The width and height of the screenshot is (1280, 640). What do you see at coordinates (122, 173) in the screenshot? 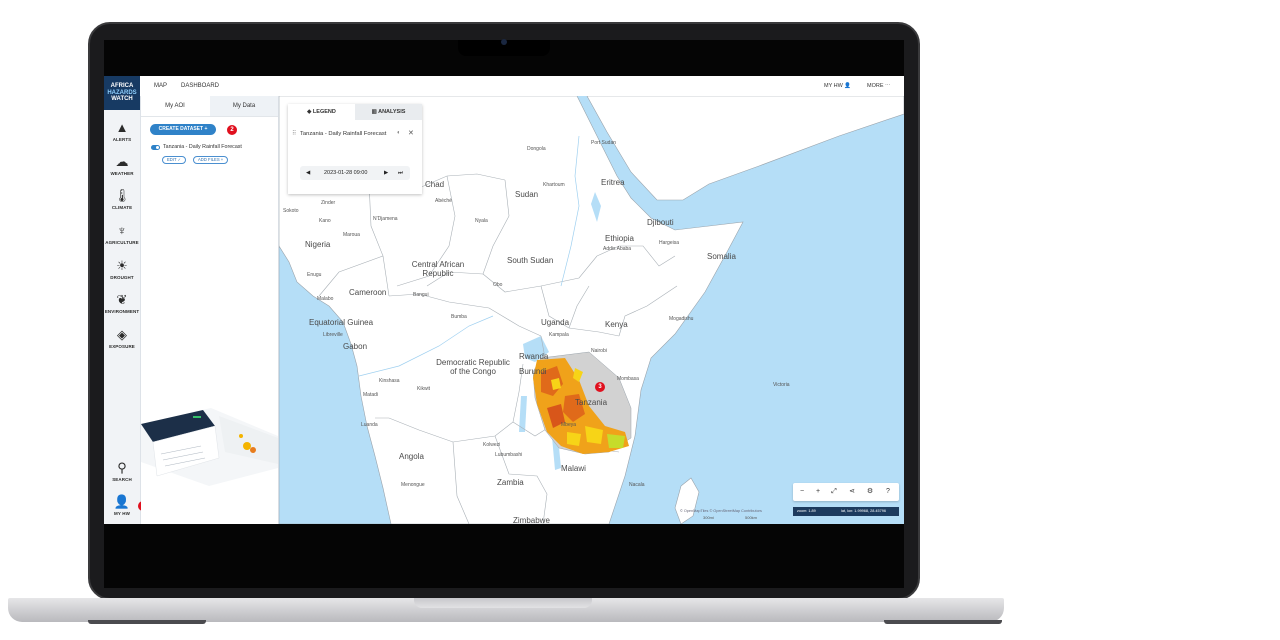
I see `rail-item-label: WEATHER` at bounding box center [122, 173].